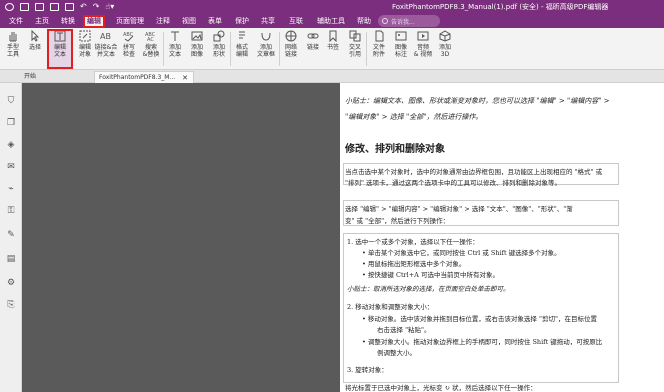 This screenshot has width=664, height=392. What do you see at coordinates (11, 305) in the screenshot?
I see `destination-icon: ⎘` at bounding box center [11, 305].